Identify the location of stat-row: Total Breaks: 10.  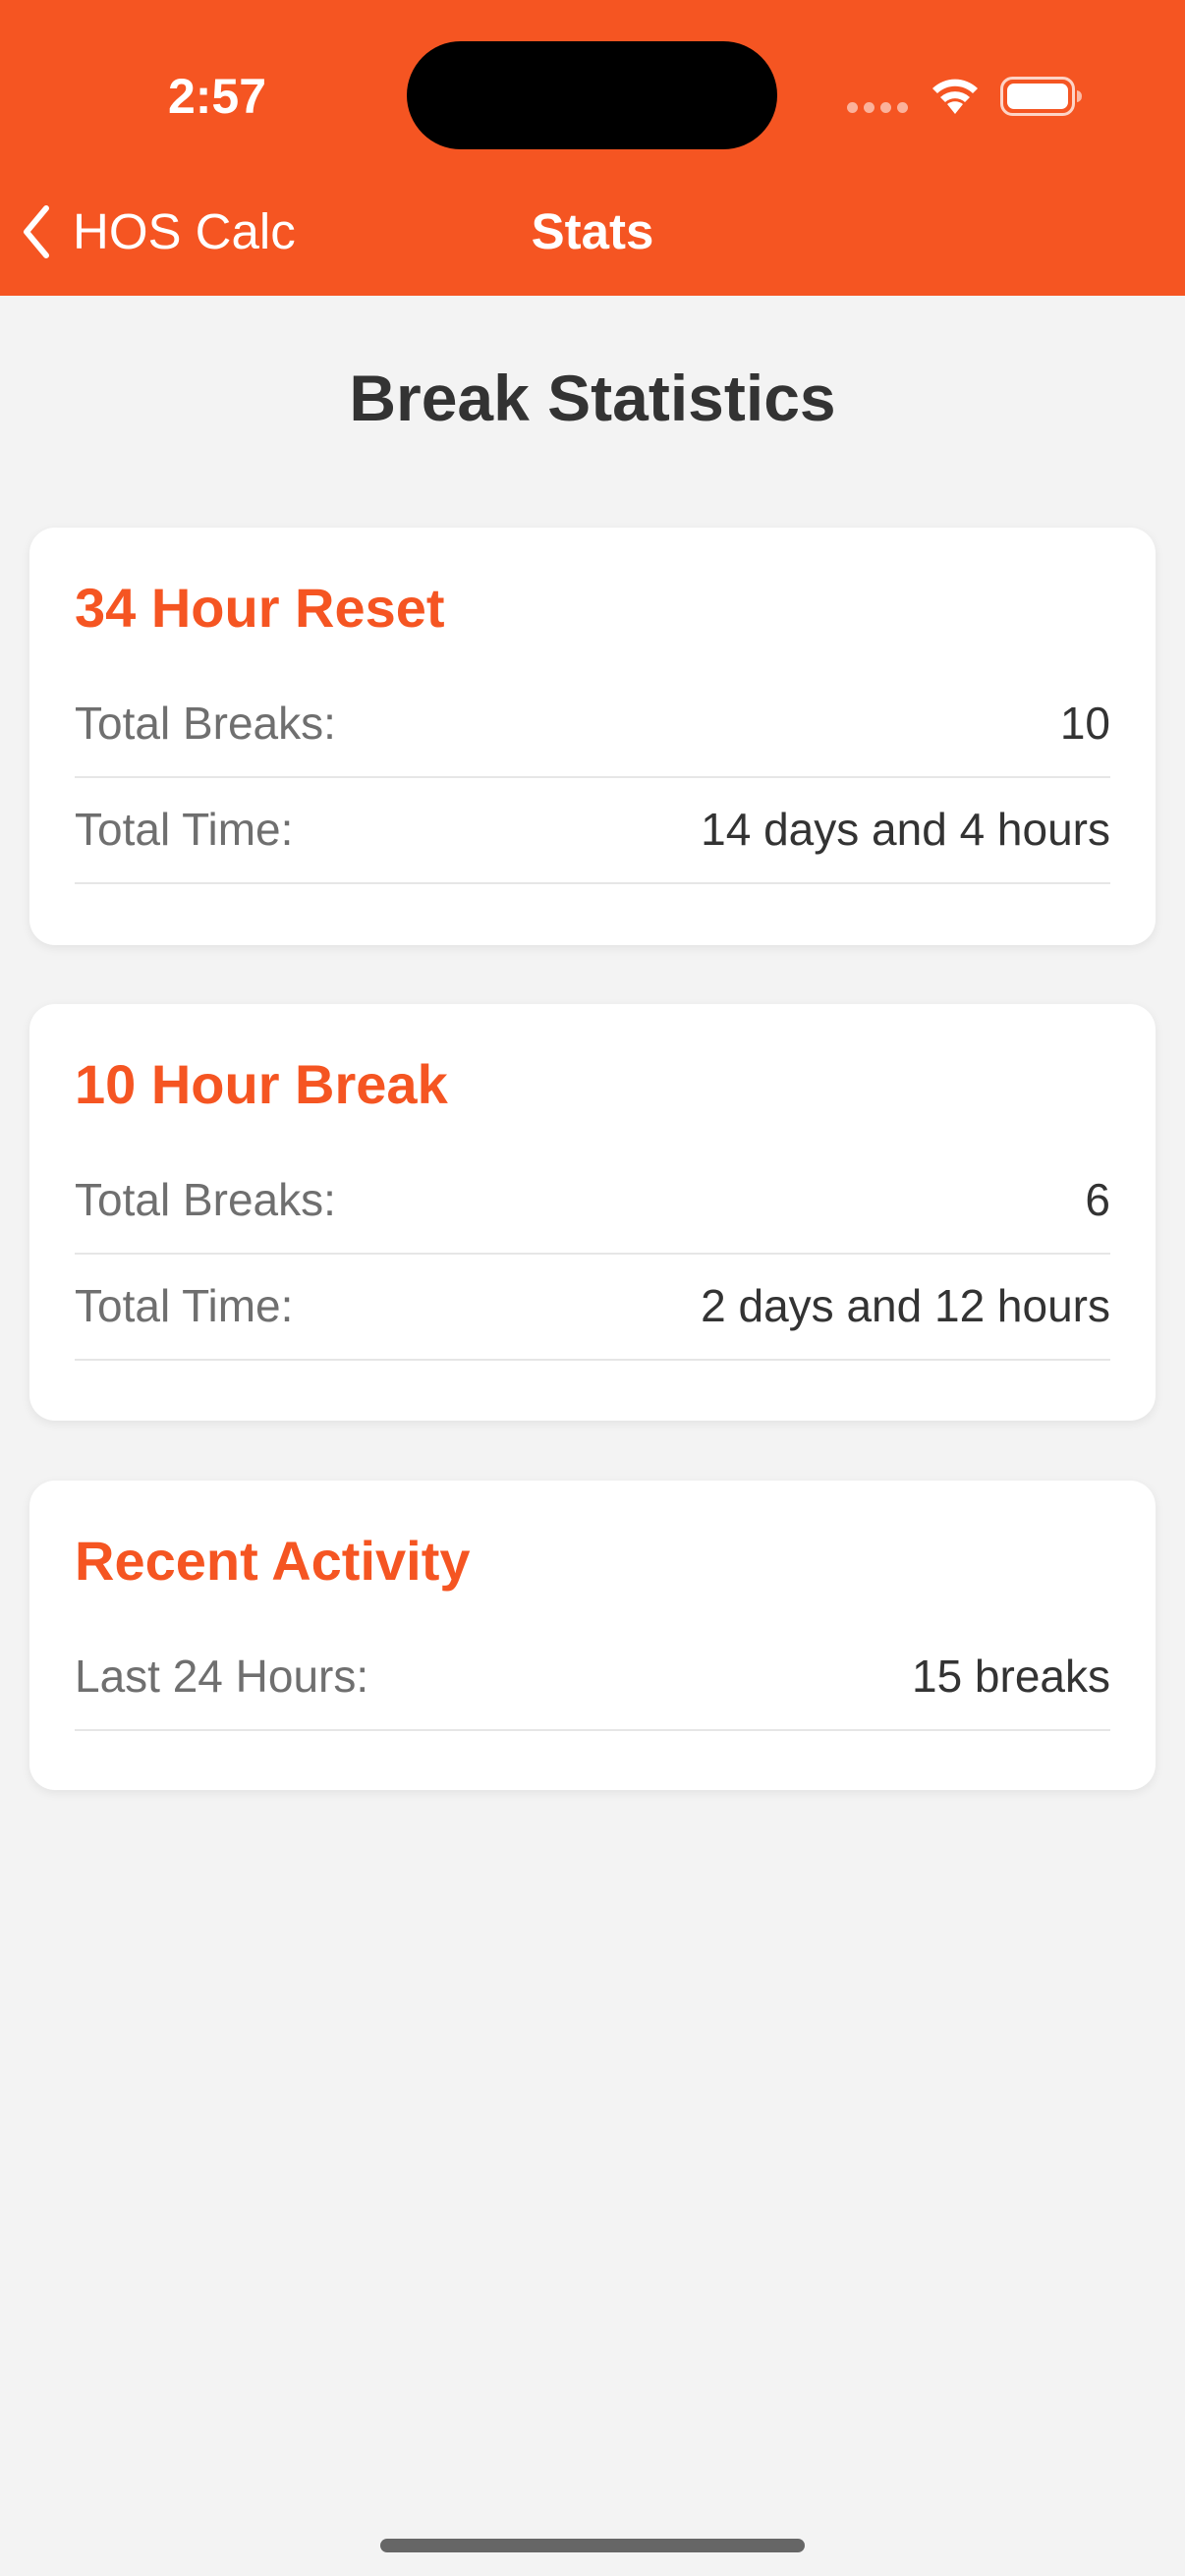
(592, 724).